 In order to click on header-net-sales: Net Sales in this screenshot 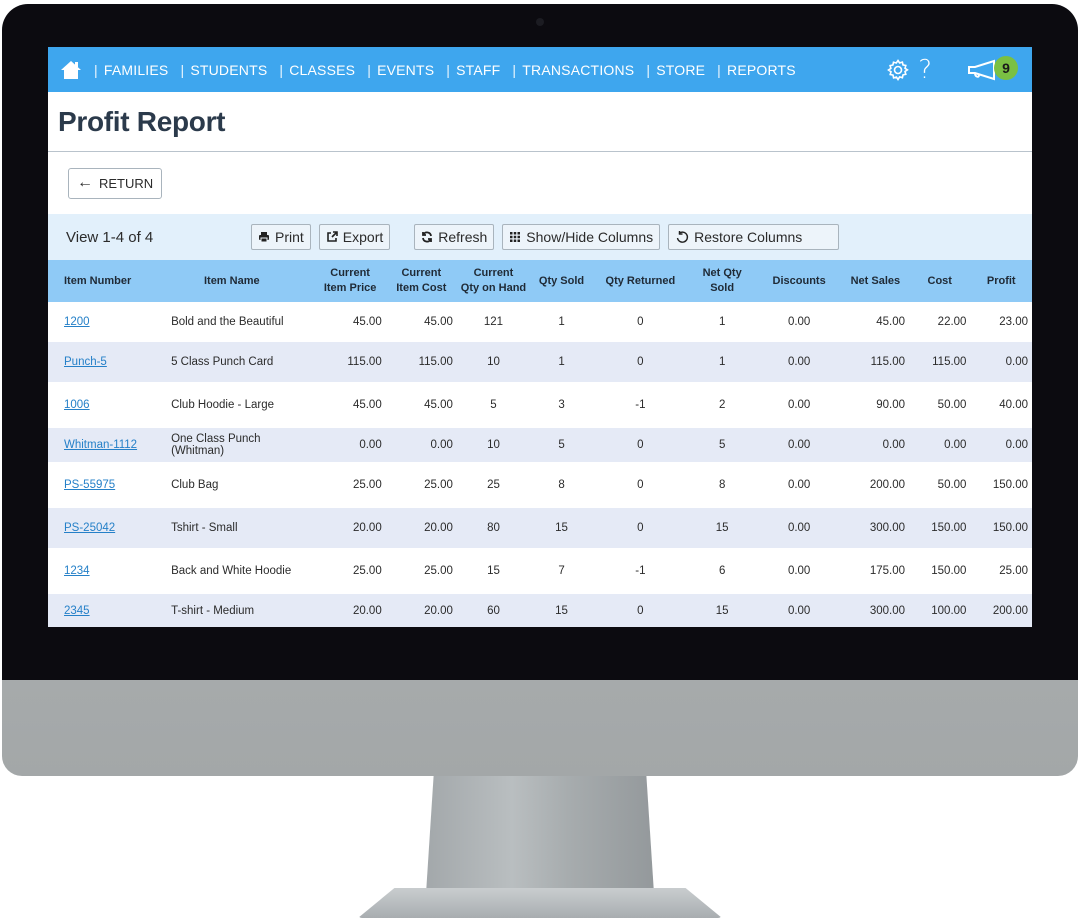, I will do `click(875, 281)`.